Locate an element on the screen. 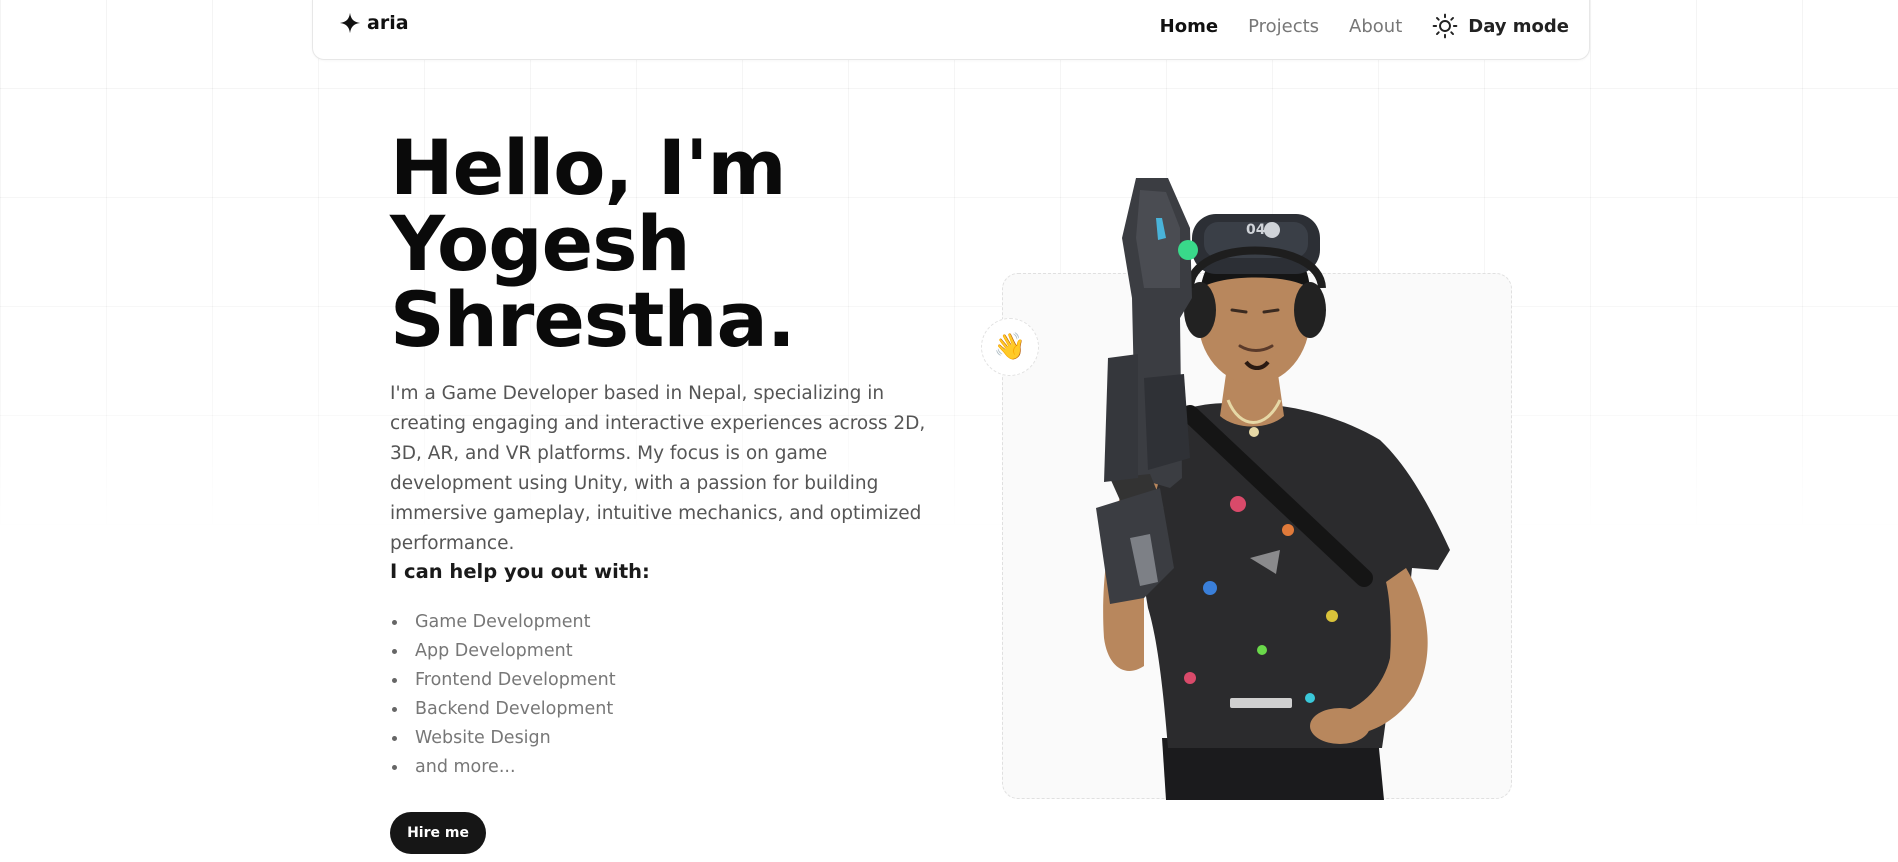 This screenshot has width=1898, height=862. list-item: Backend Development is located at coordinates (503, 709).